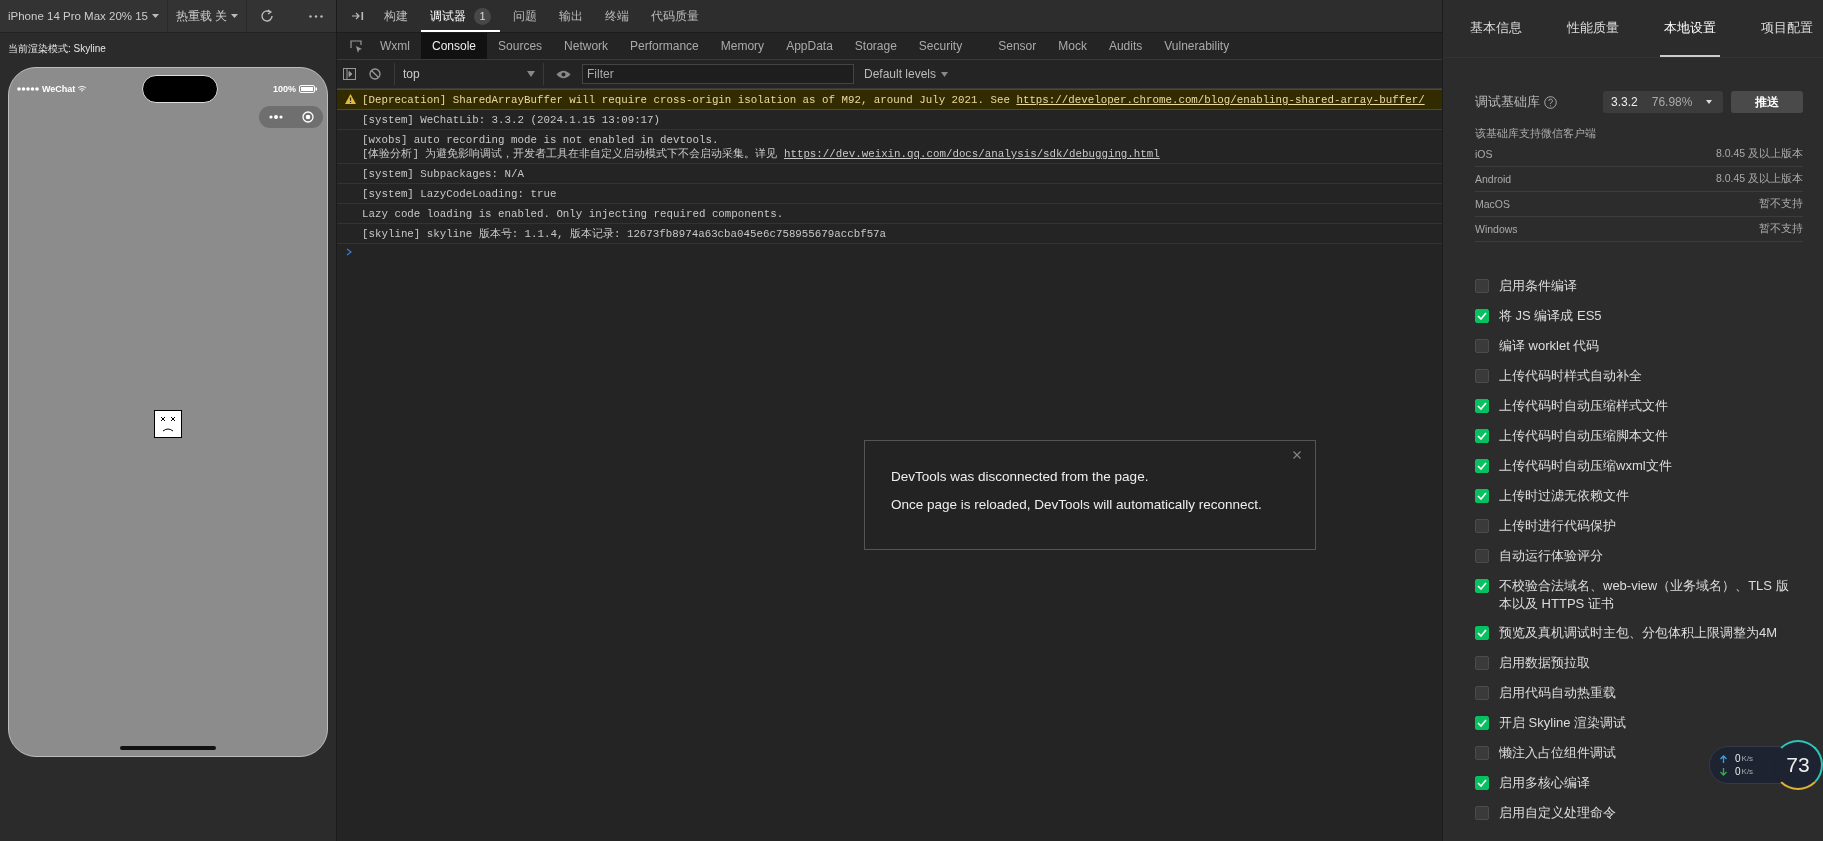 This screenshot has width=1823, height=841. What do you see at coordinates (284, 89) in the screenshot?
I see `battery-text: 100%` at bounding box center [284, 89].